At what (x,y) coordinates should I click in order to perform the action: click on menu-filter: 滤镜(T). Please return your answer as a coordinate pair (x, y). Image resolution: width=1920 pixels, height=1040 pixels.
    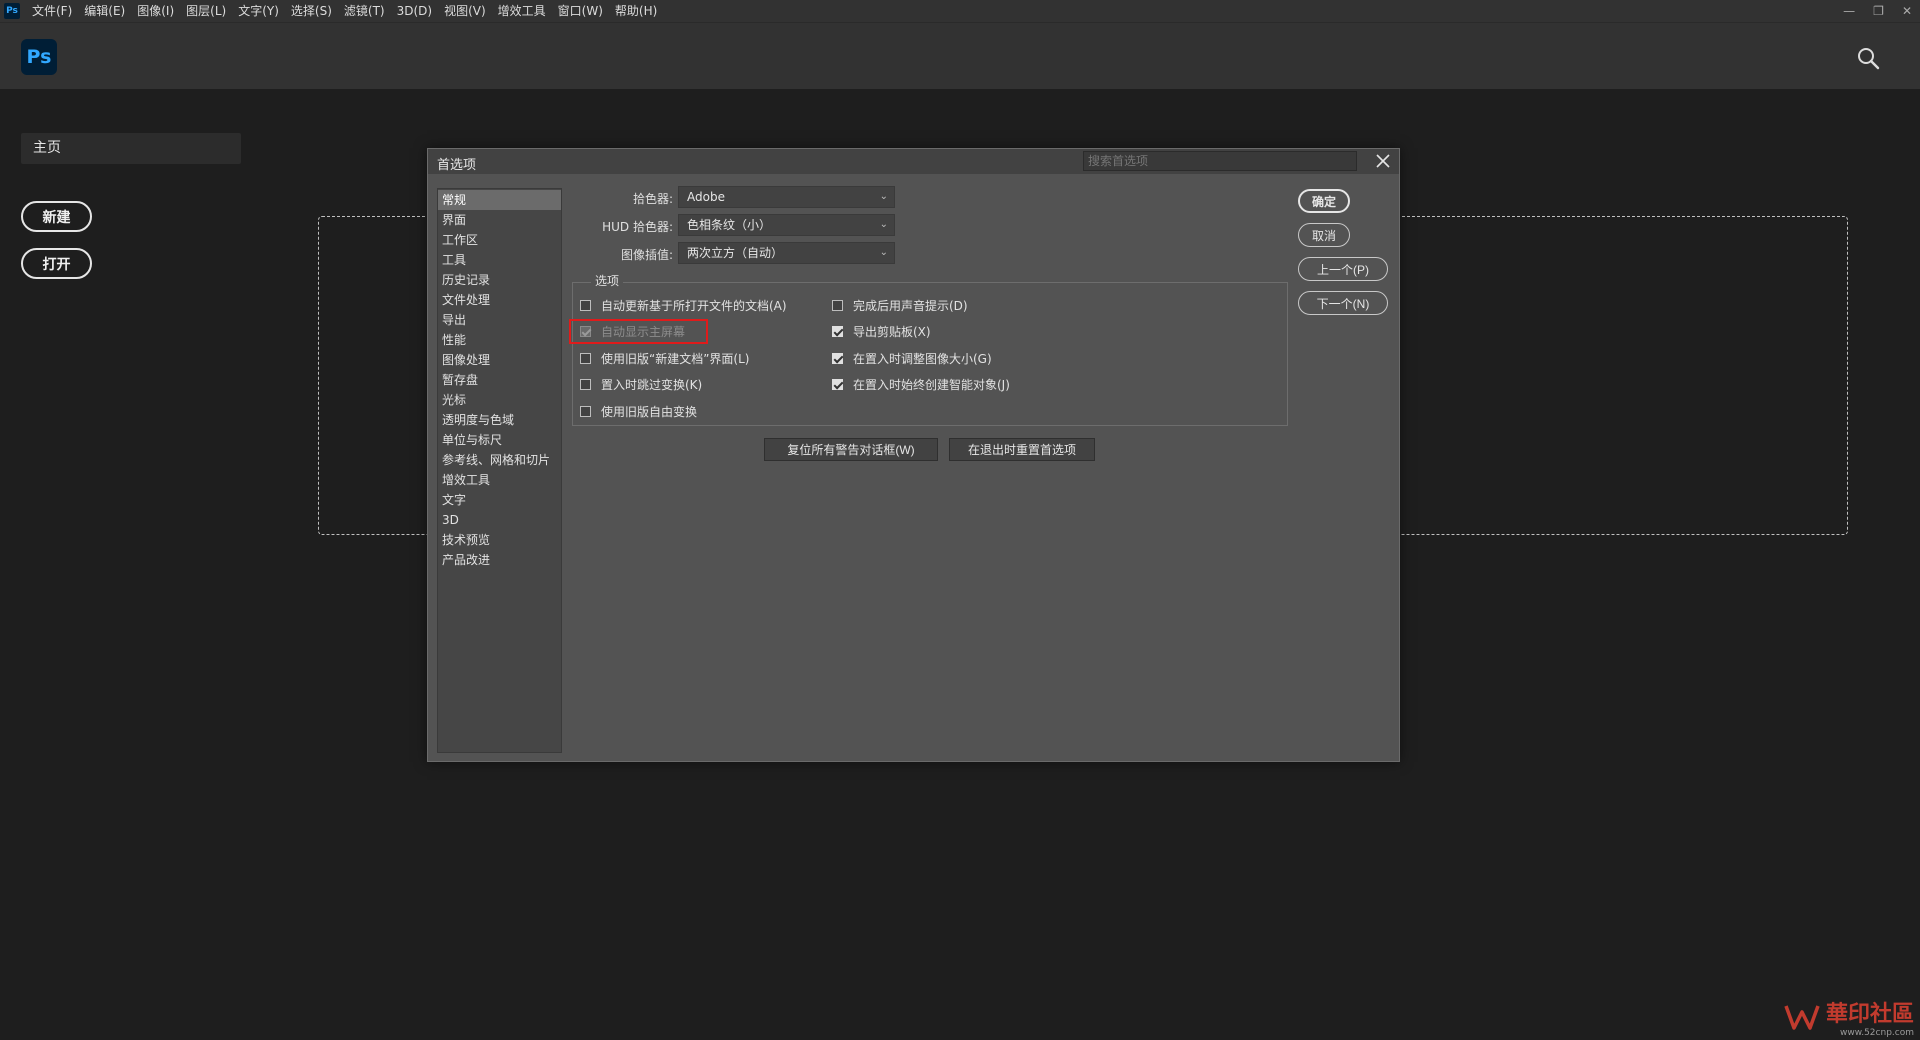
    Looking at the image, I should click on (364, 11).